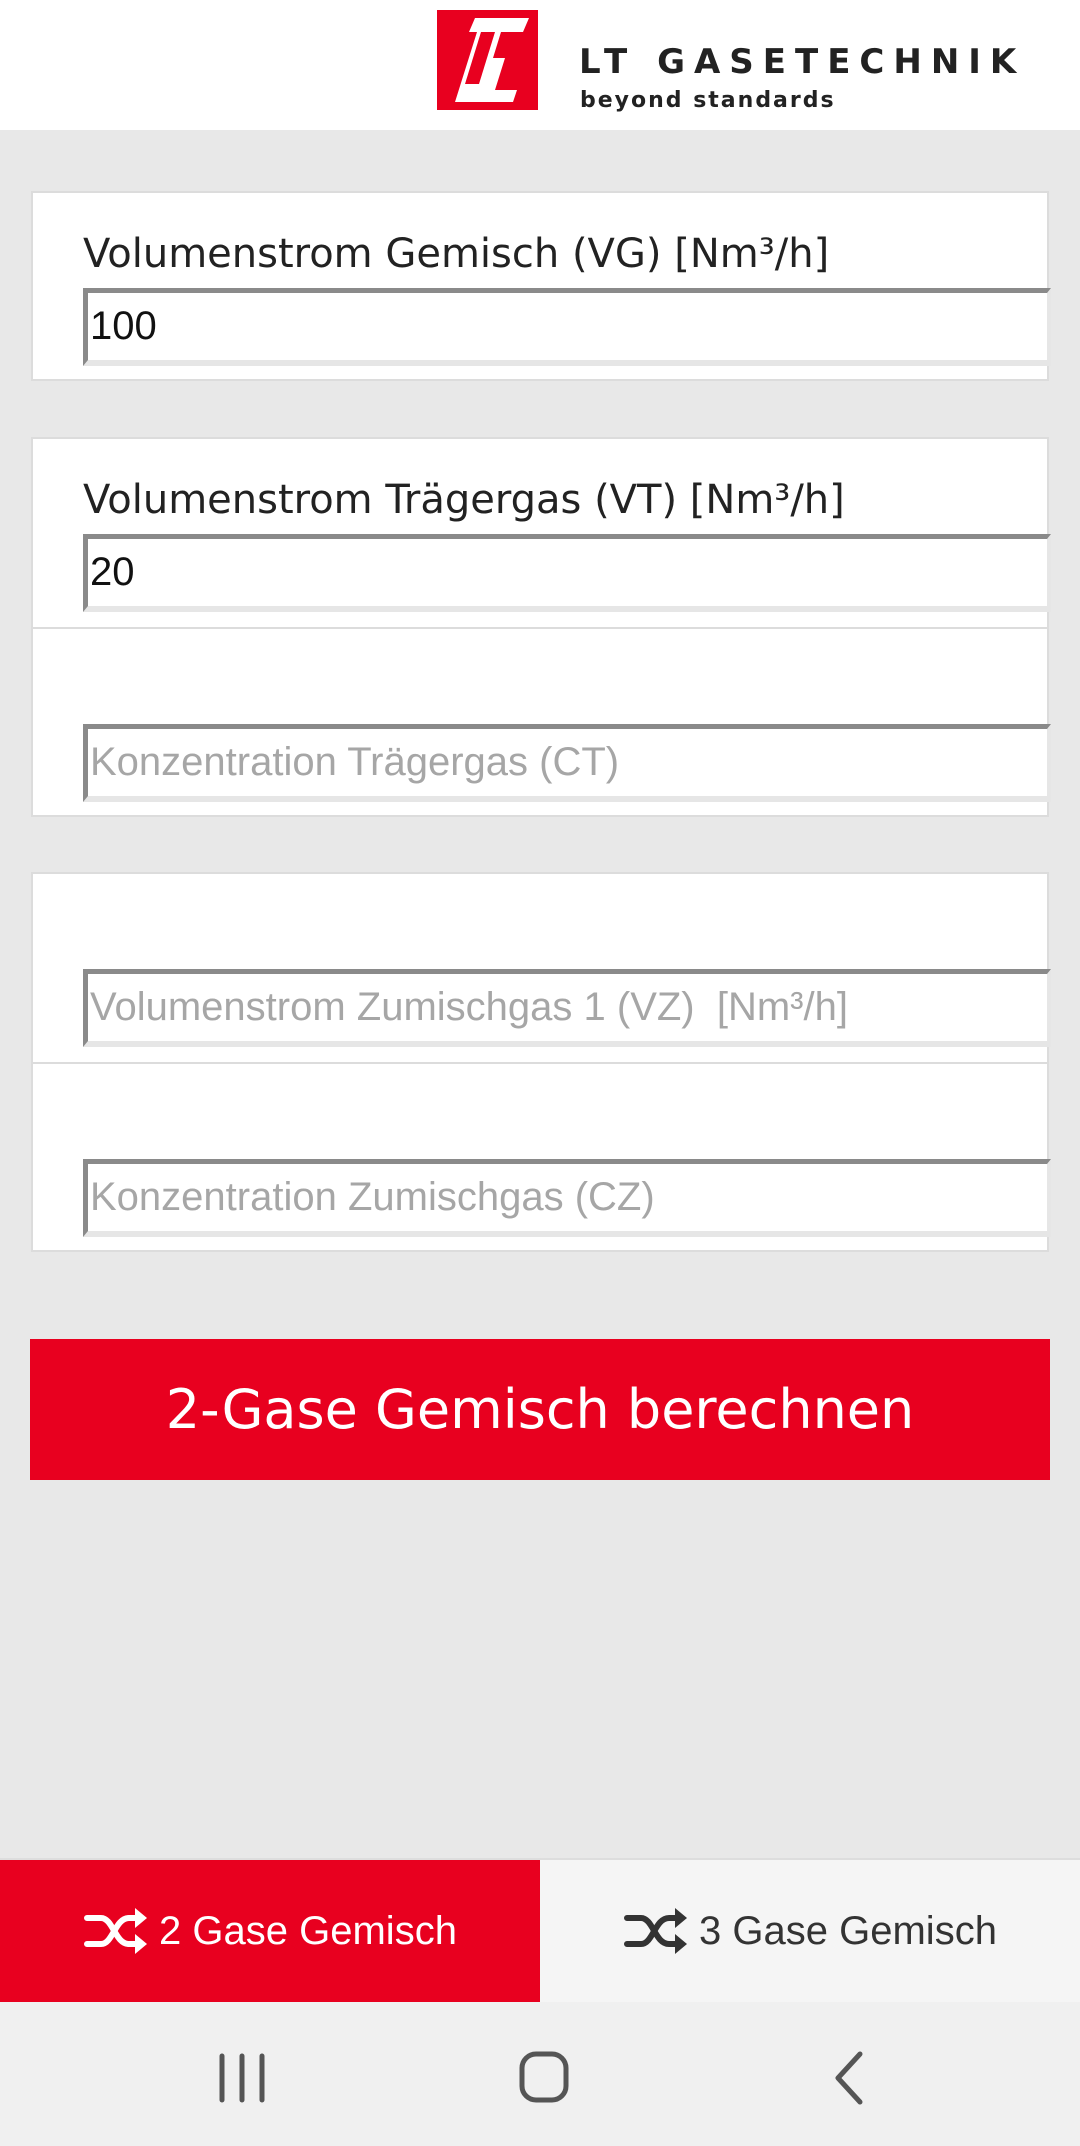 Image resolution: width=1080 pixels, height=2146 pixels. Describe the element at coordinates (542, 533) in the screenshot. I see `field-vt: Volumenstrom Trägergas (VT) [Nm³/h]` at that location.